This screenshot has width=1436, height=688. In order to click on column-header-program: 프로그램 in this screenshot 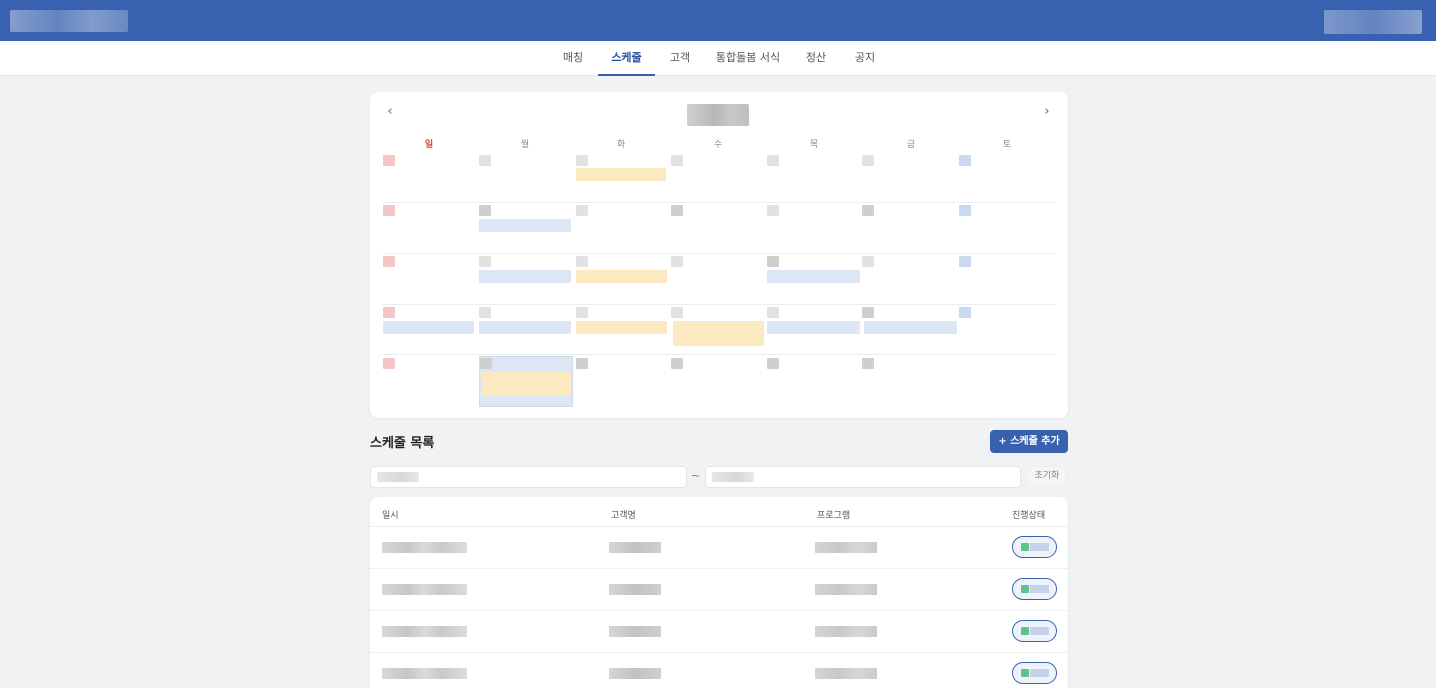, I will do `click(833, 514)`.